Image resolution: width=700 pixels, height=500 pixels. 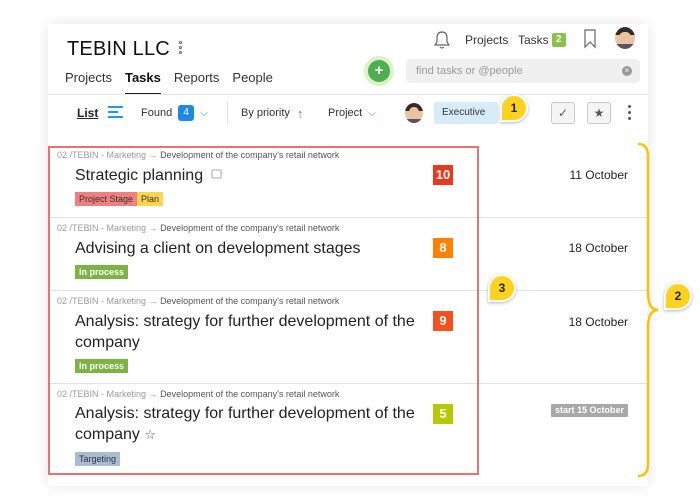 What do you see at coordinates (217, 174) in the screenshot?
I see `comment-icon` at bounding box center [217, 174].